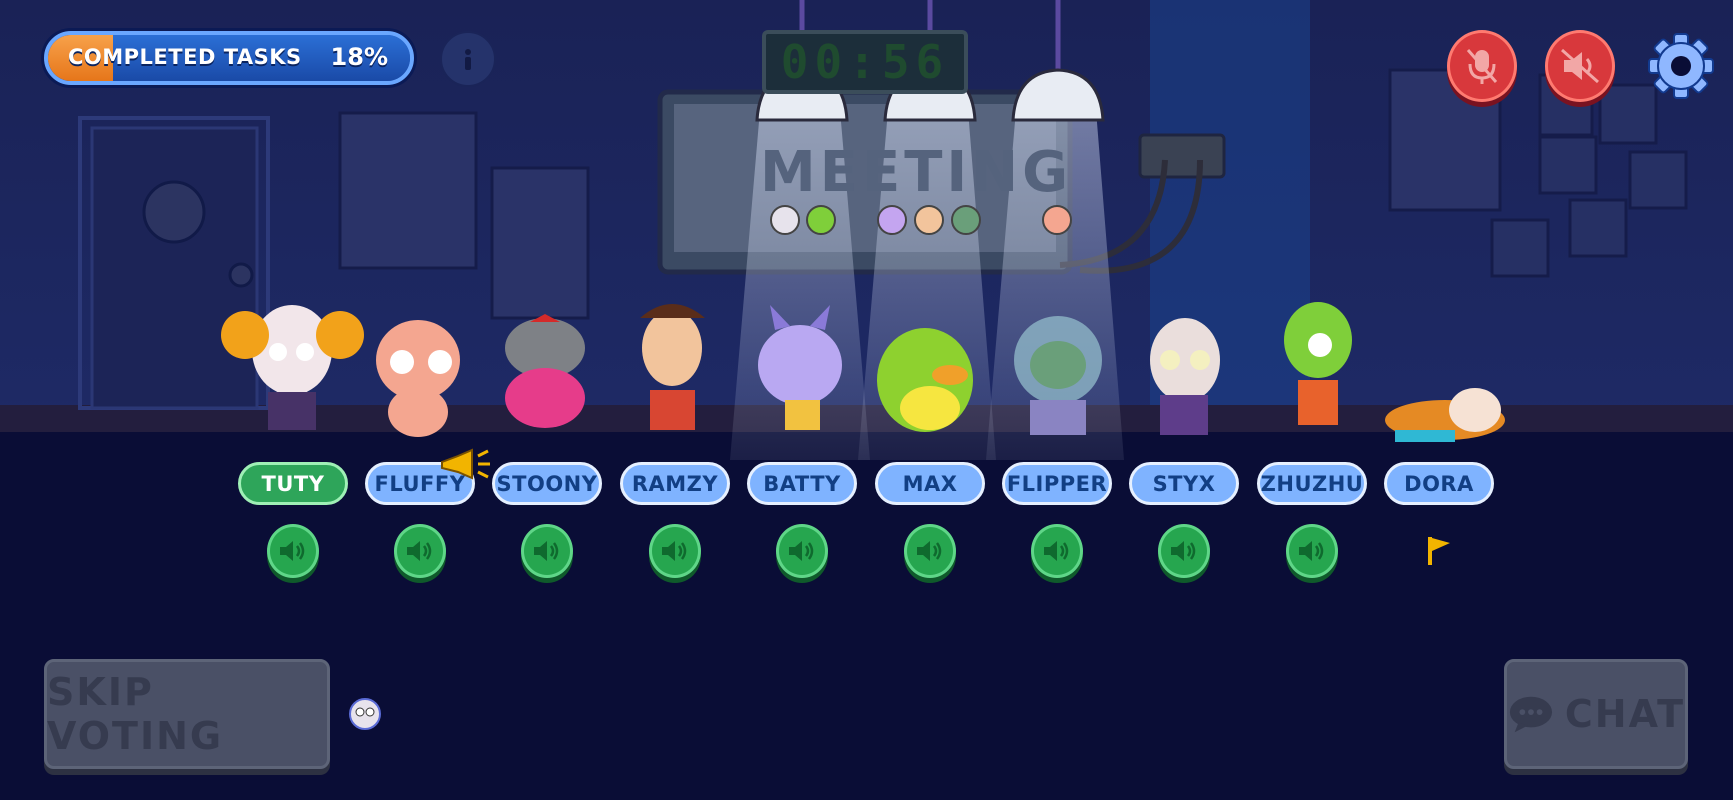 The height and width of the screenshot is (800, 1733). I want to click on player-voice-button-ramzy, so click(675, 551).